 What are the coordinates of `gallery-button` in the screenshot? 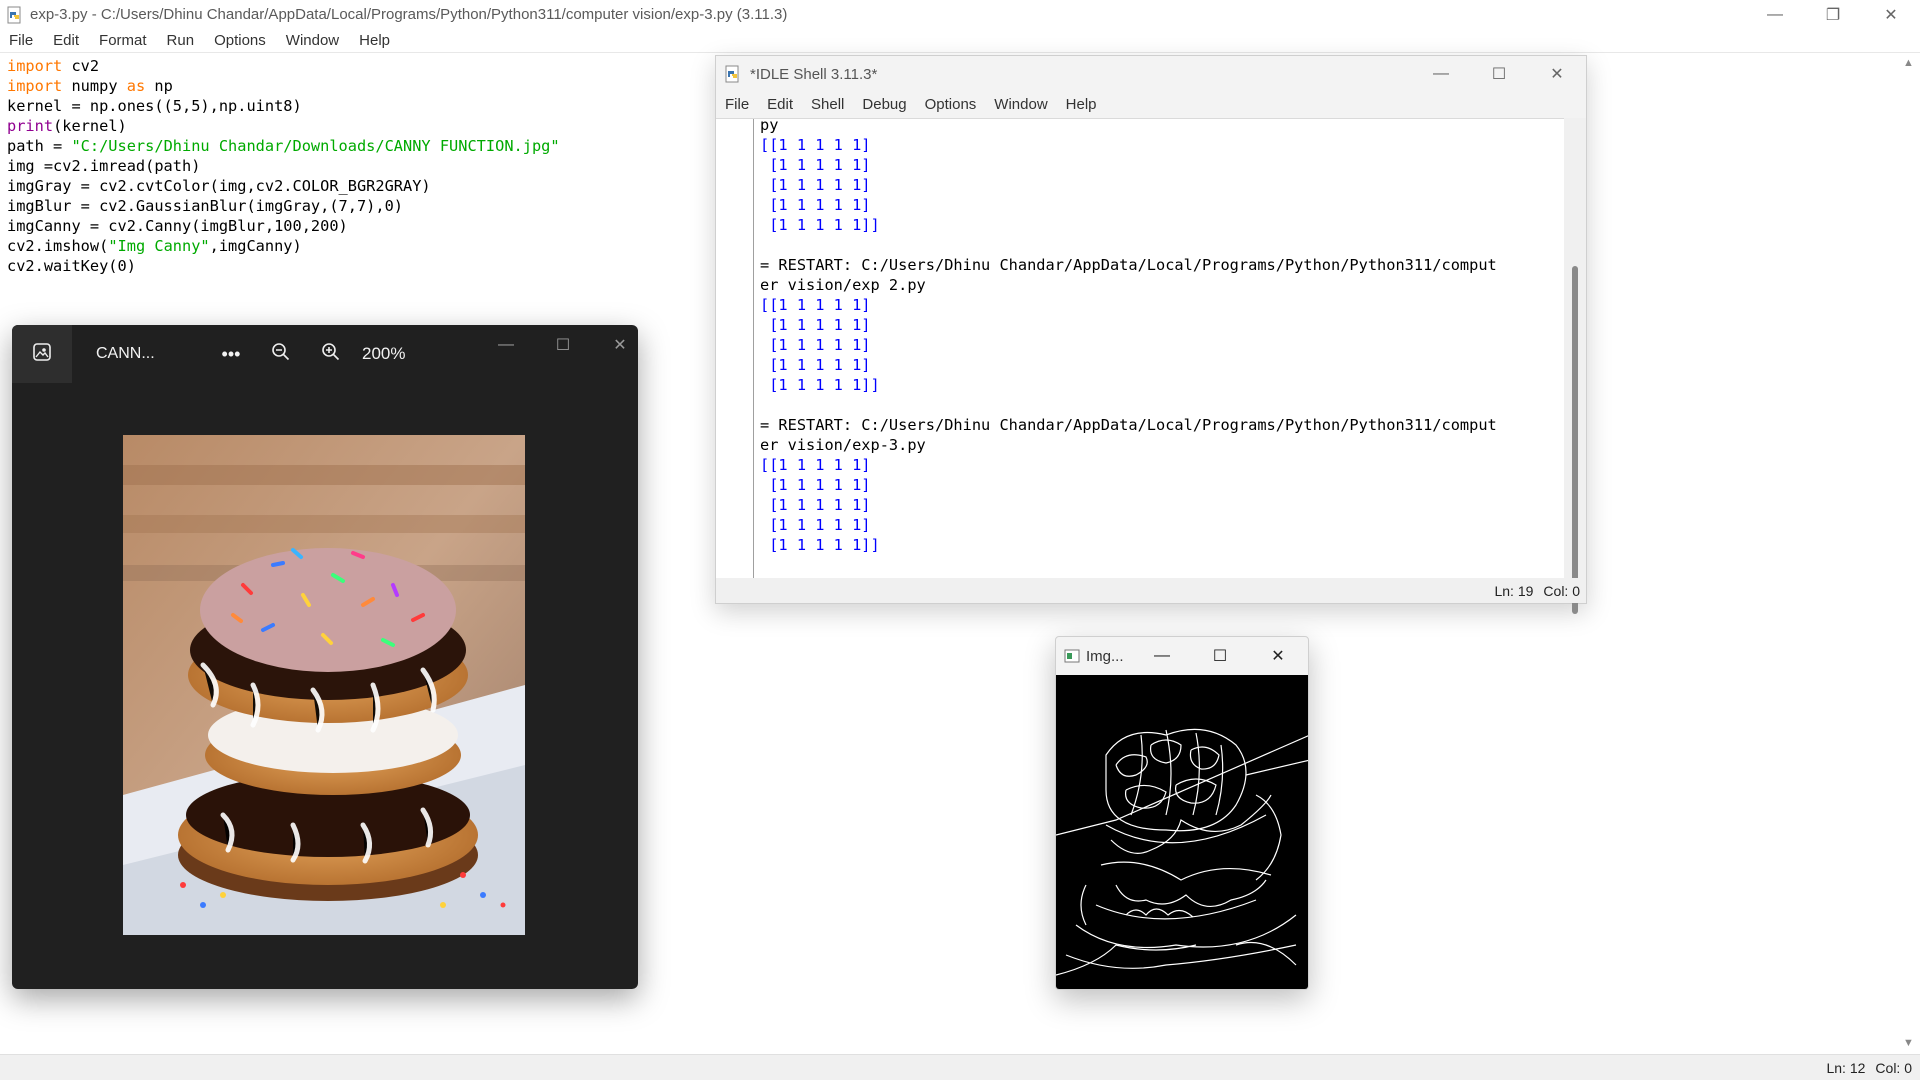 It's located at (42, 354).